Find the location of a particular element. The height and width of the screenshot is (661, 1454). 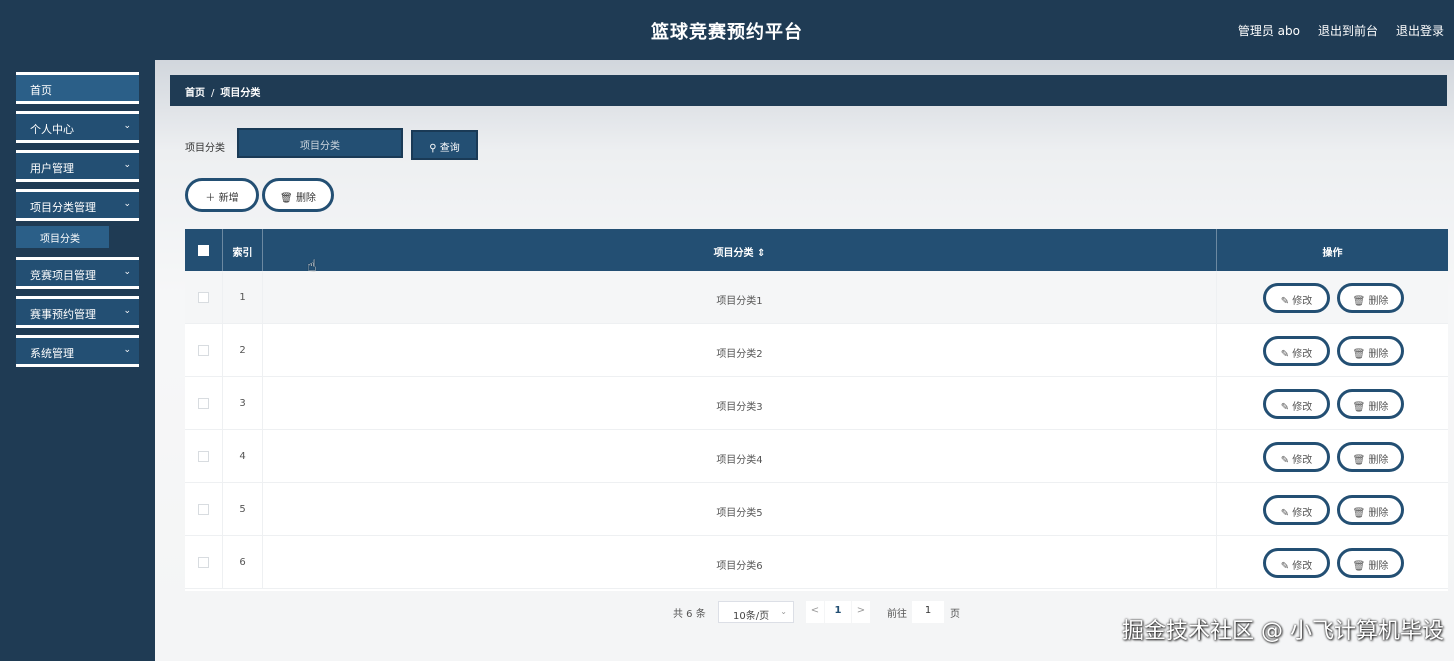

sidebar-item-personal-center: 个人中心 ⌄ is located at coordinates (77, 127).